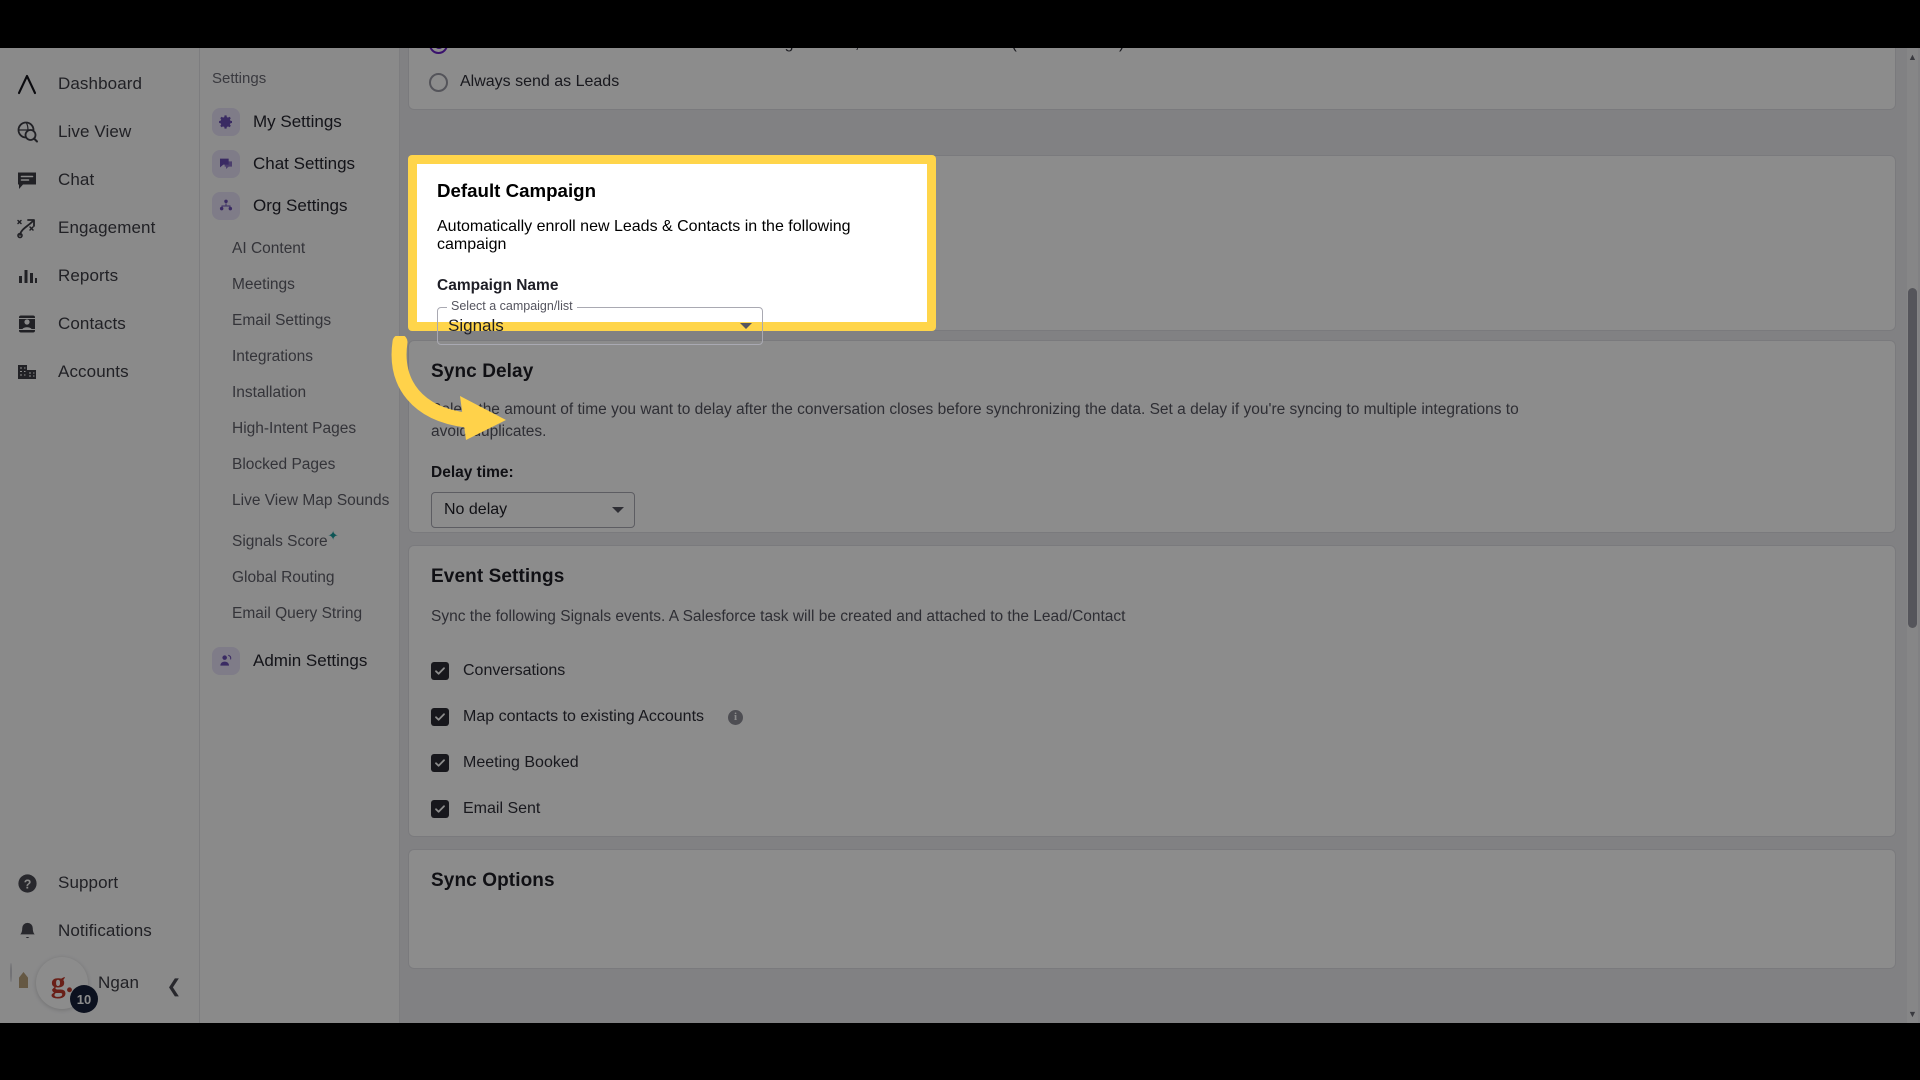 This screenshot has height=1080, width=1920. What do you see at coordinates (294, 428) in the screenshot?
I see `sidebar-label: High-Intent Pages` at bounding box center [294, 428].